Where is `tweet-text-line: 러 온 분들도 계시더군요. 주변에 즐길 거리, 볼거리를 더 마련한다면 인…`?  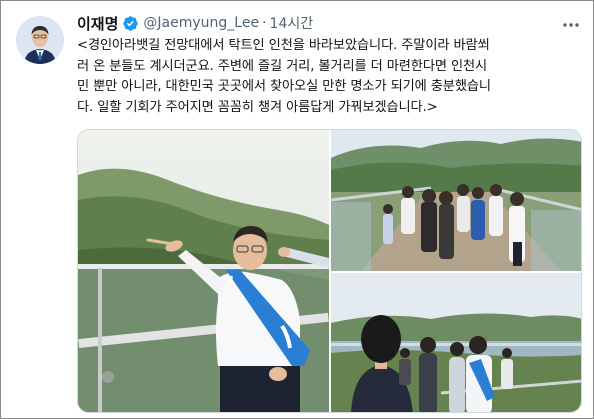
tweet-text-line: 러 온 분들도 계시더군요. 주변에 즐길 거리, 볼거리를 더 마련한다면 인… is located at coordinates (282, 66).